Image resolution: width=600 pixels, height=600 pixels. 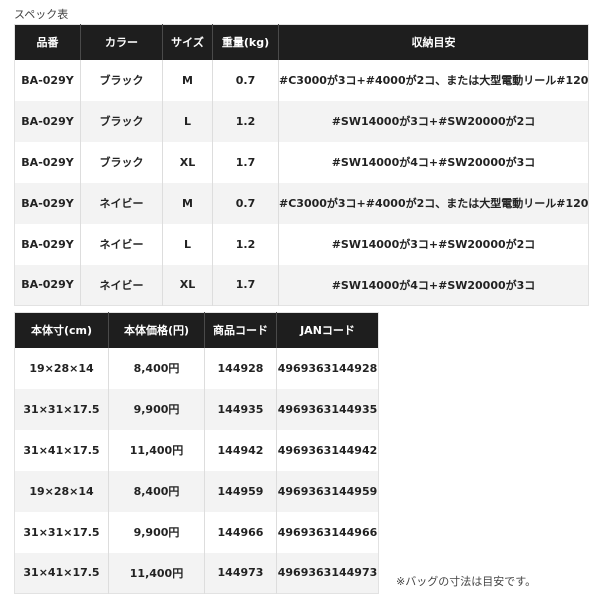 I want to click on table-row: BA-029Y ブラック L 1.2 #SW14000が3コ+#SW20000が2コ, so click(x=301, y=121).